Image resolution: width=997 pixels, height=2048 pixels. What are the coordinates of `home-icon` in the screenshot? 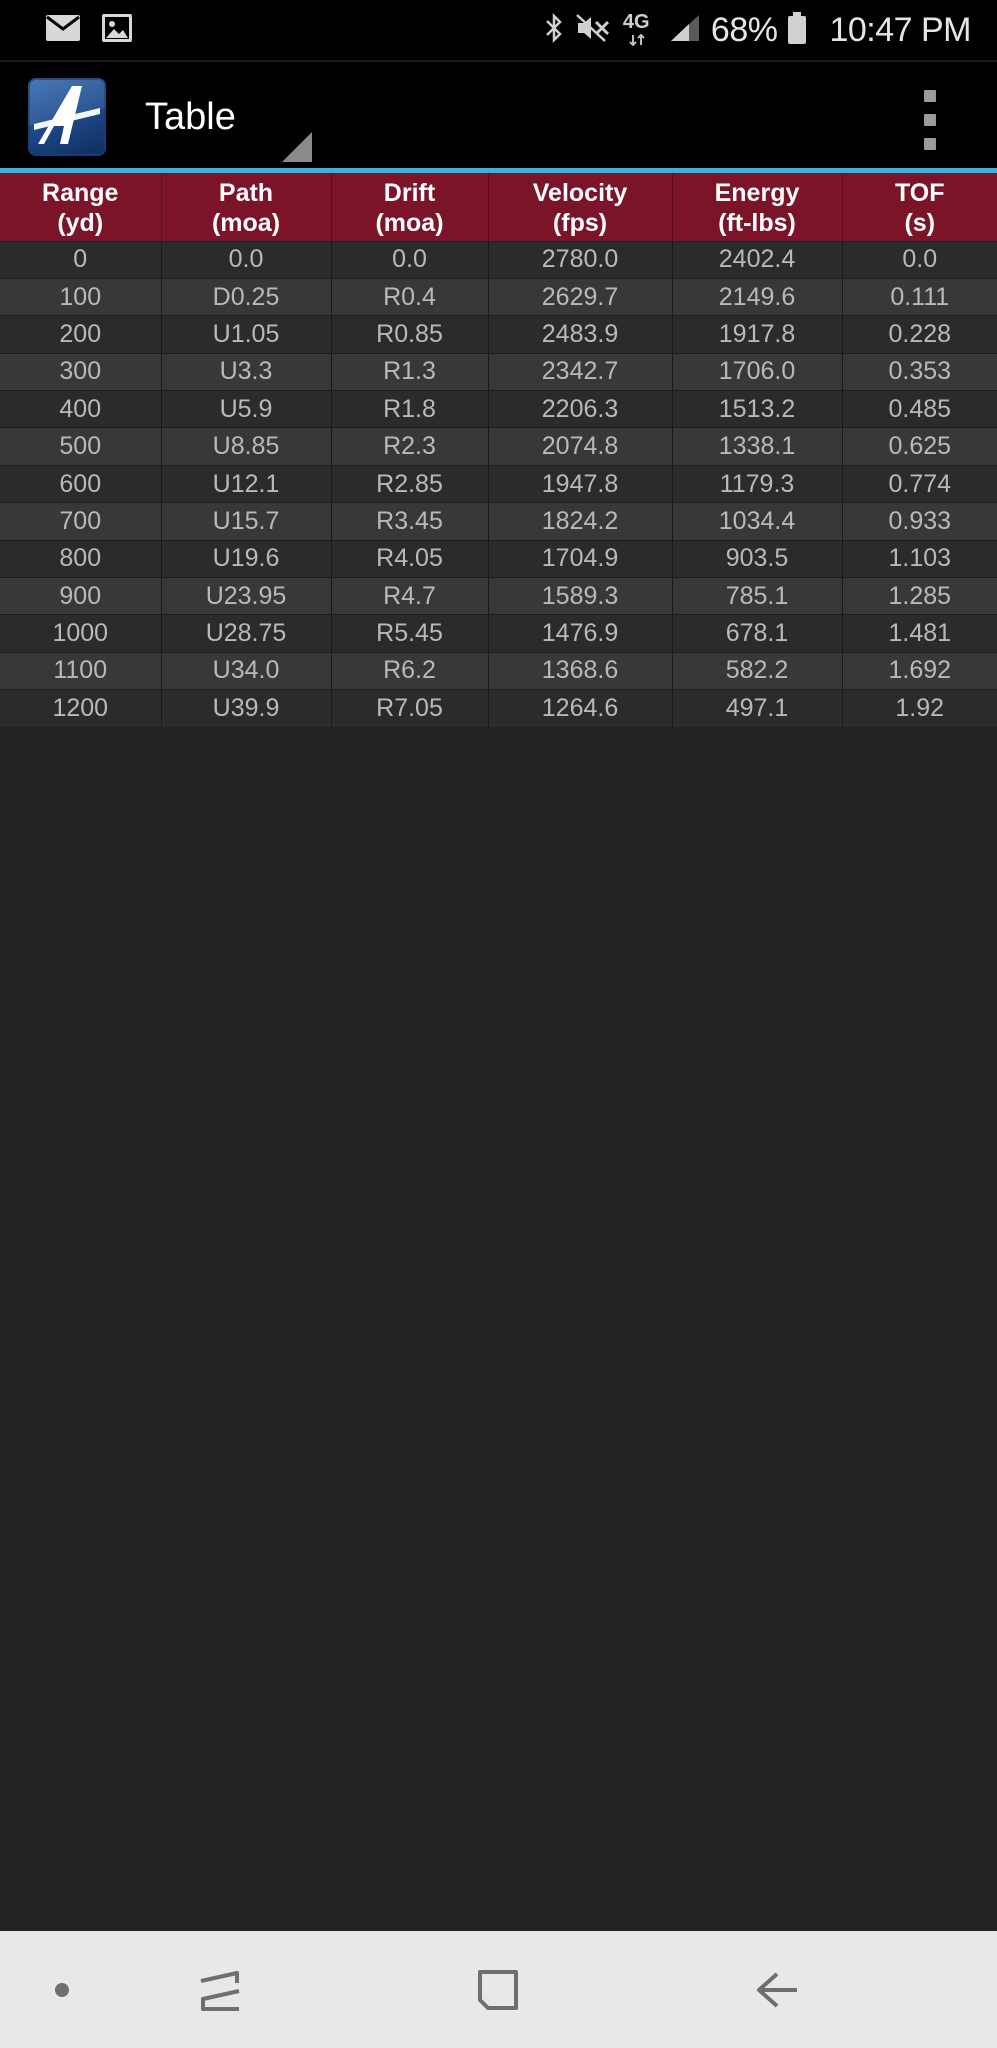 It's located at (498, 1989).